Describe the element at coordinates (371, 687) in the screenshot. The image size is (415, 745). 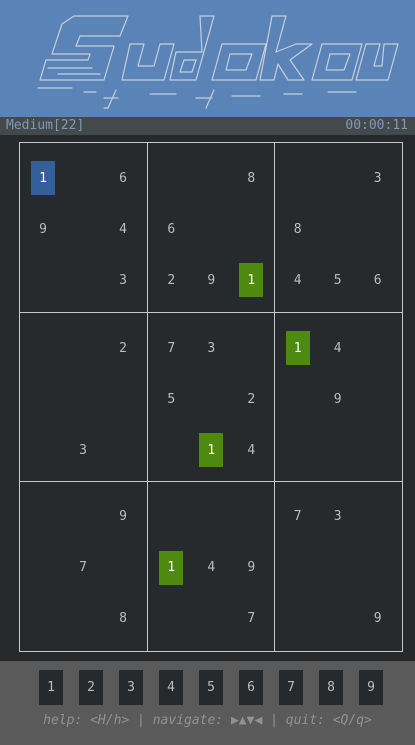
I see `number-button-9: 9` at that location.